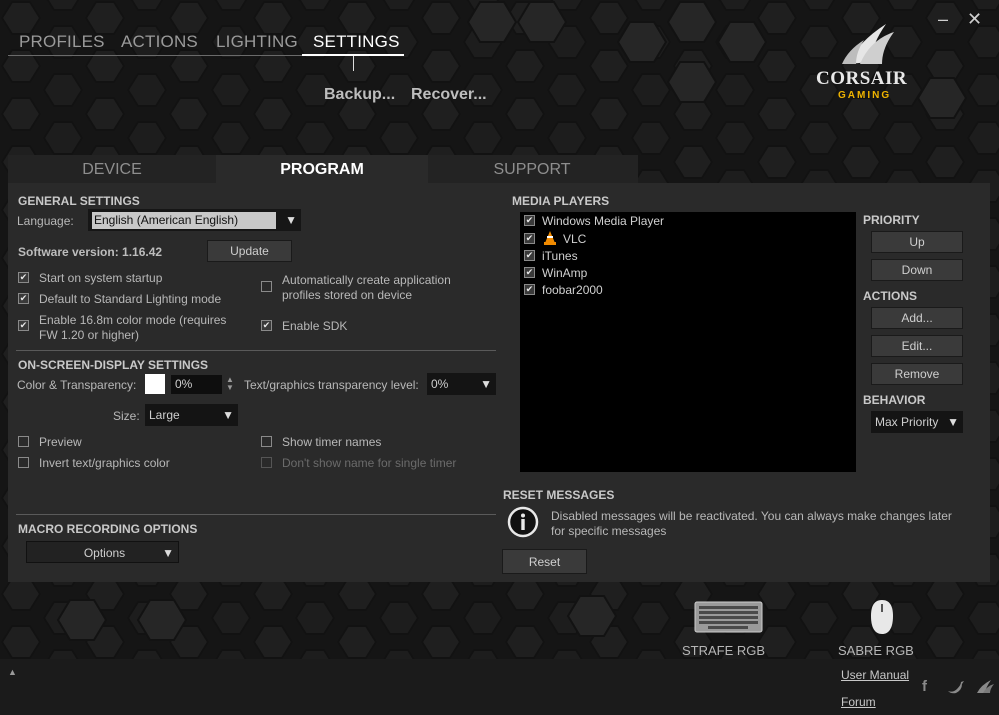  I want to click on enable-sdk-label: Enable SDK, so click(315, 326).